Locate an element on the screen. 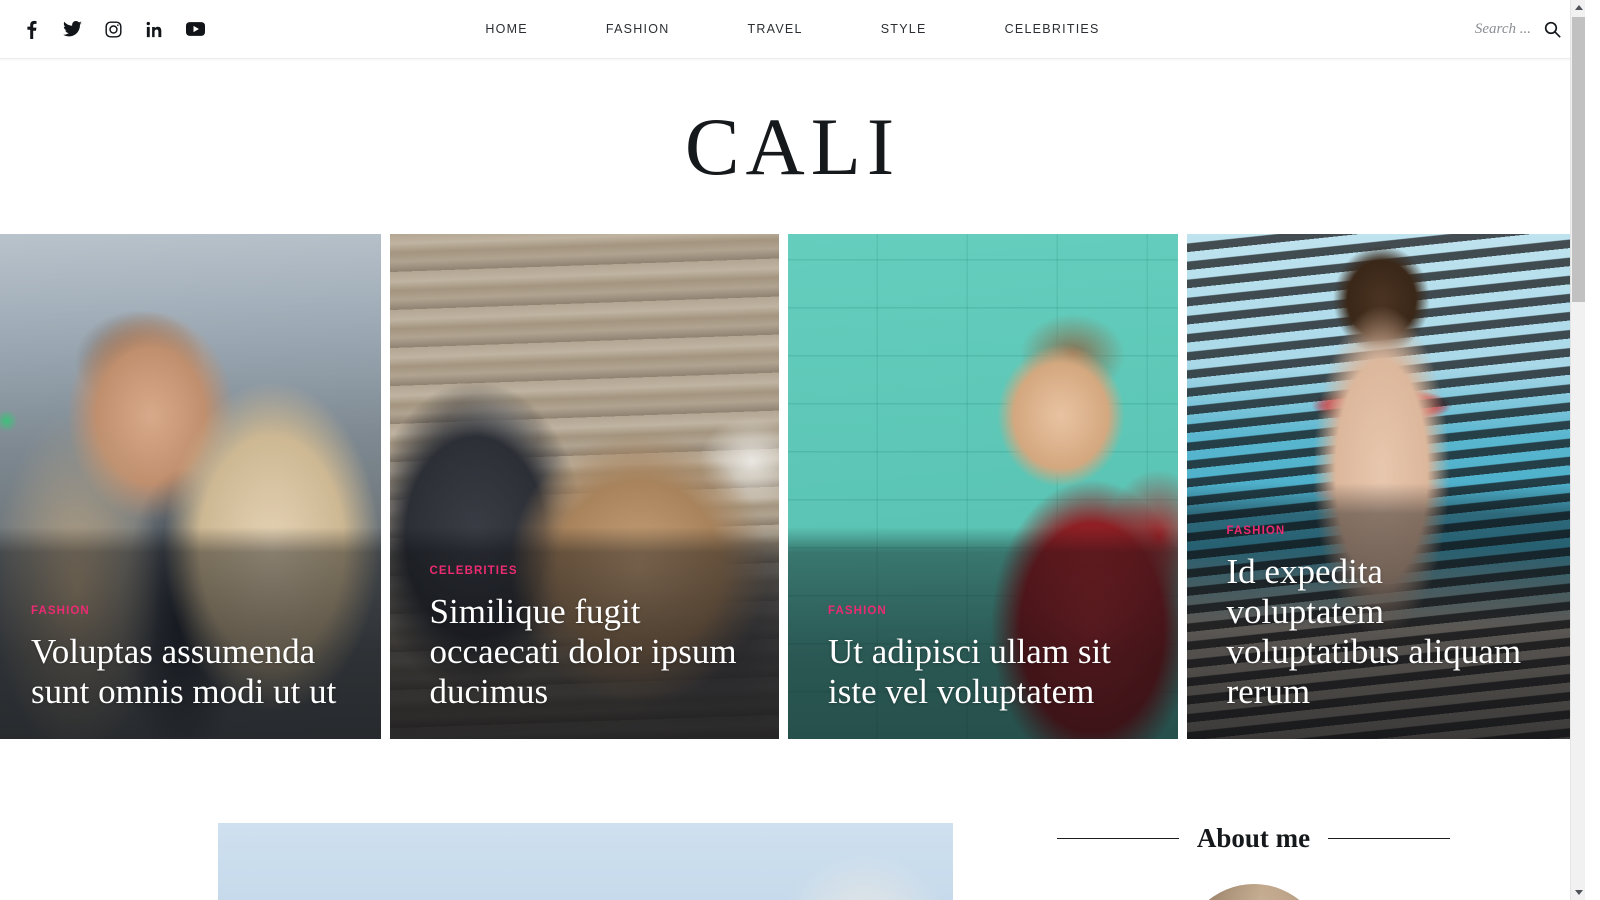 The width and height of the screenshot is (1600, 900). facebook-glyph is located at coordinates (31, 29).